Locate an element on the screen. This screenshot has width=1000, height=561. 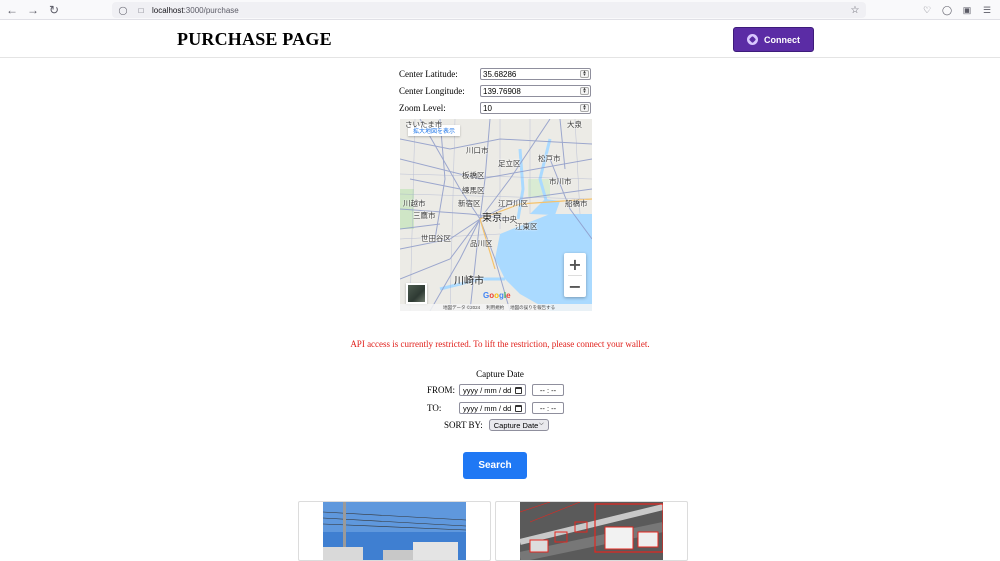
from-date-input: yyyy / mm / dd is located at coordinates (492, 390).